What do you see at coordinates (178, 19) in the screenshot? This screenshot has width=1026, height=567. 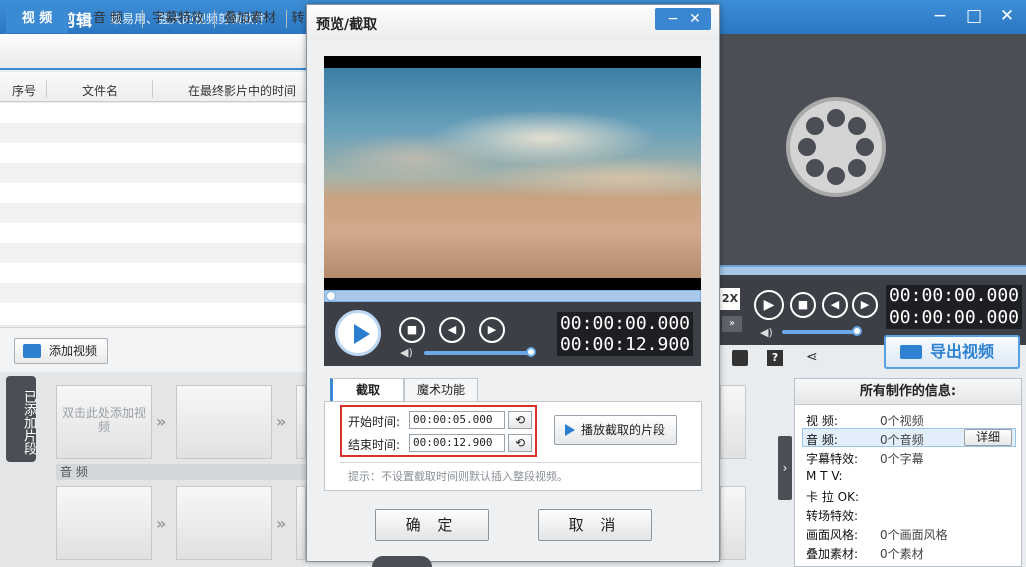 I see `tab-subtitle-effects: 字幕特效` at bounding box center [178, 19].